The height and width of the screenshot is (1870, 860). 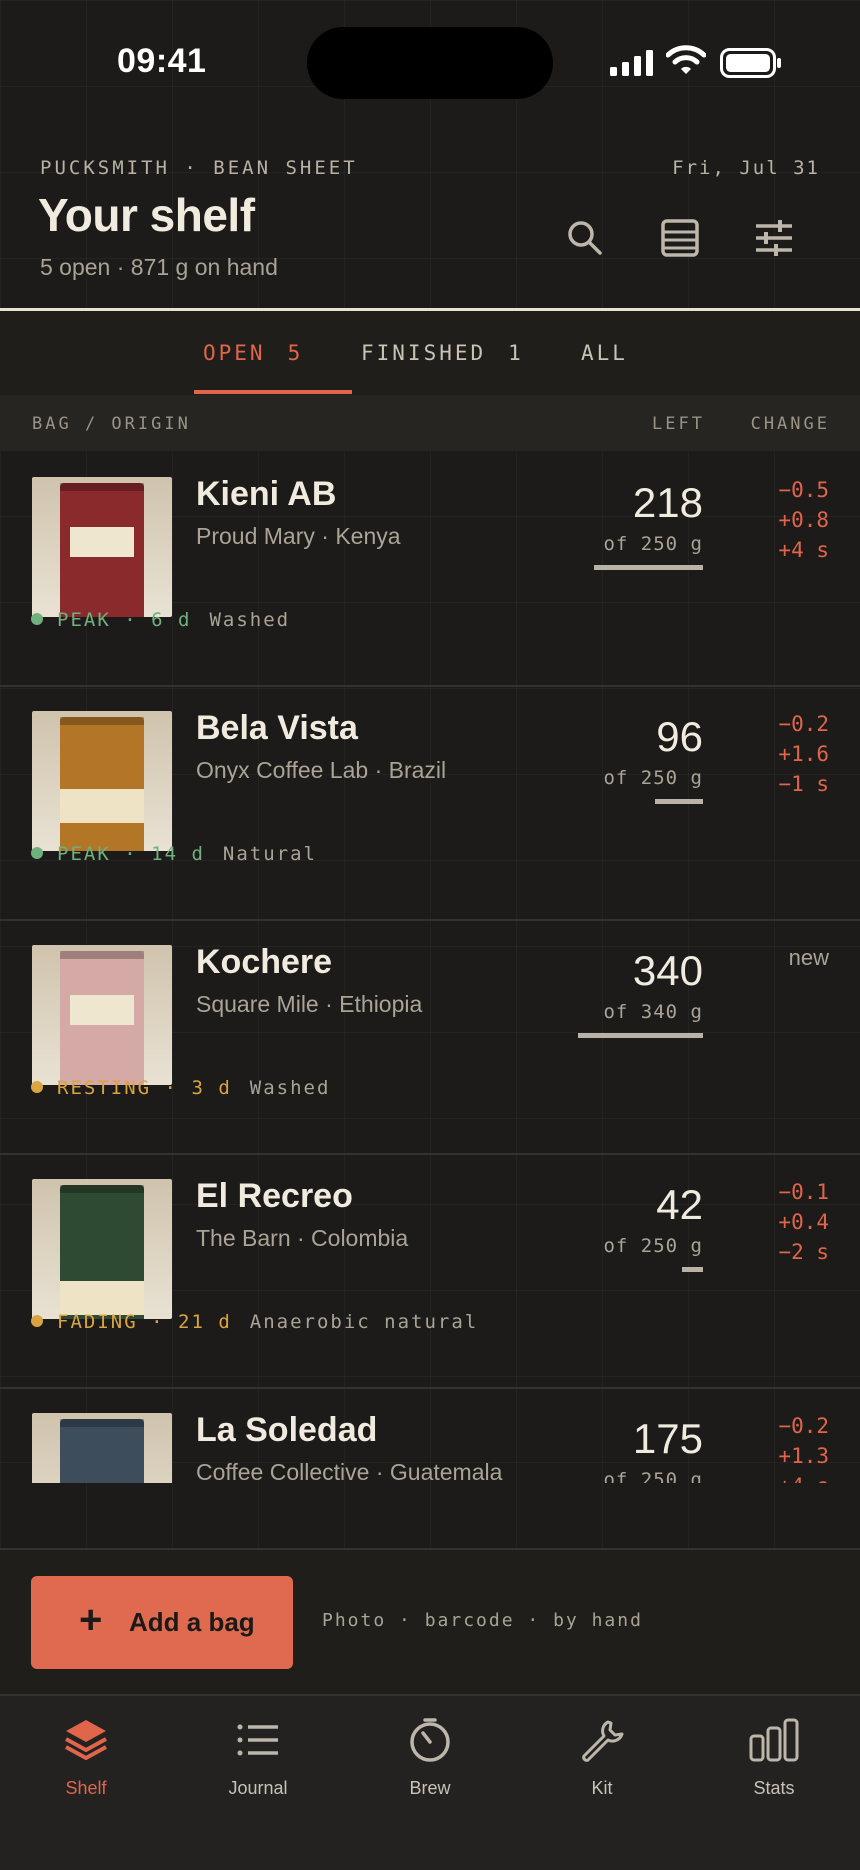 I want to click on add-bag-button: + Add a bag, so click(x=162, y=1622).